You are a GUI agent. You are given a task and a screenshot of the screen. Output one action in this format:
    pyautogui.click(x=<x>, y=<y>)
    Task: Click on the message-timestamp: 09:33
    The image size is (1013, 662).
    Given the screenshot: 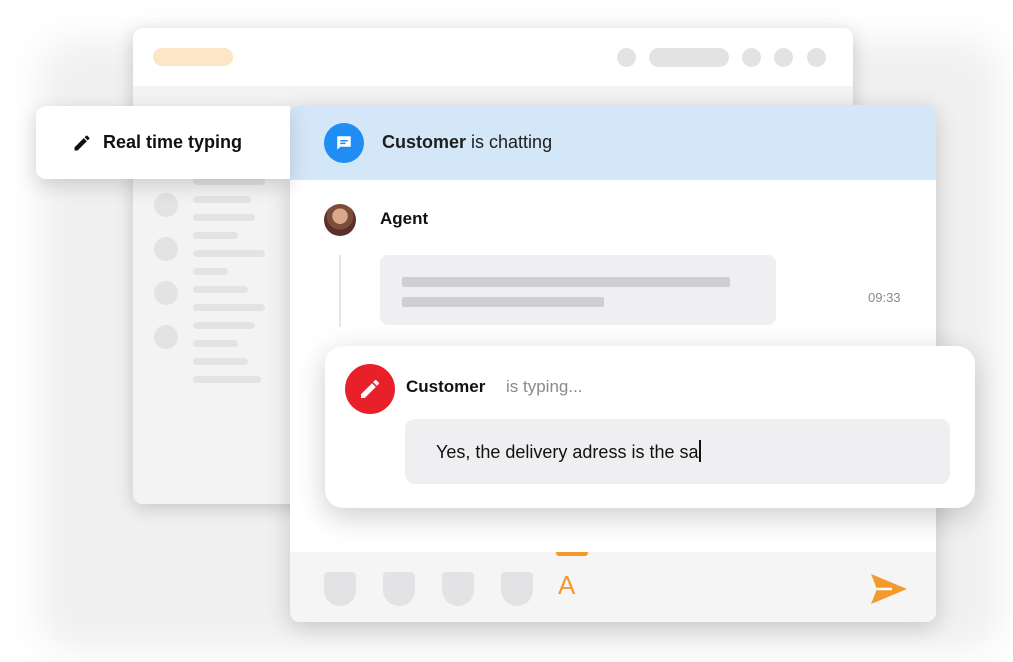 What is the action you would take?
    pyautogui.click(x=884, y=297)
    